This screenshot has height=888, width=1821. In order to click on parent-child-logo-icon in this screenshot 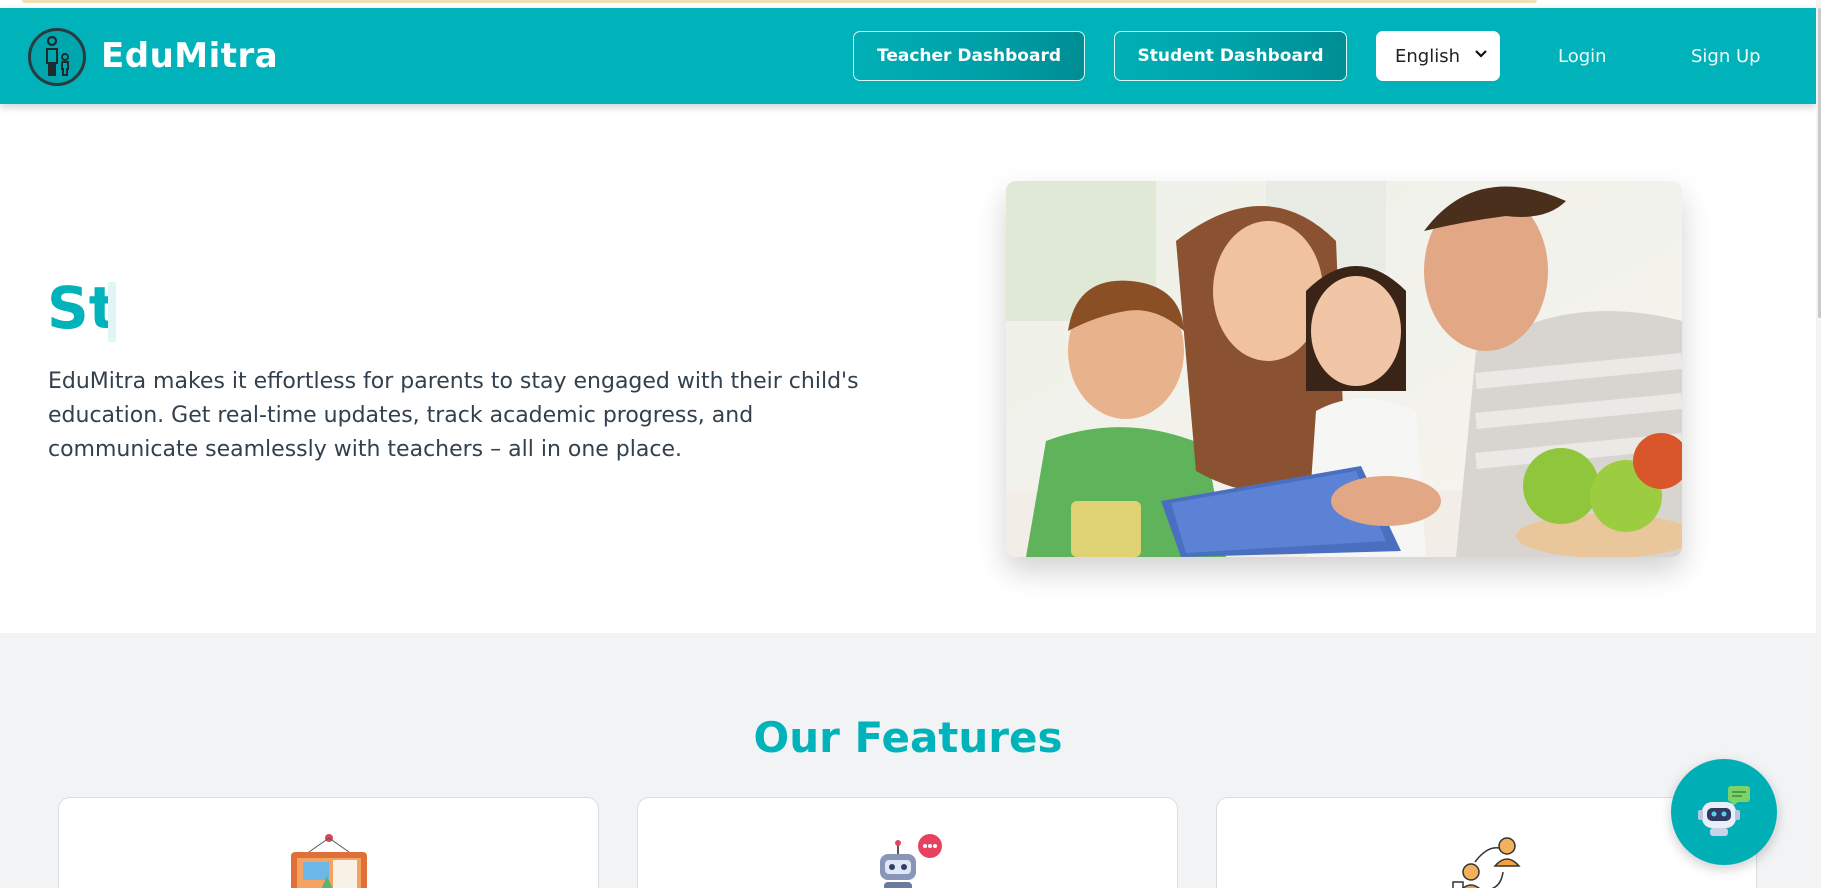, I will do `click(57, 57)`.